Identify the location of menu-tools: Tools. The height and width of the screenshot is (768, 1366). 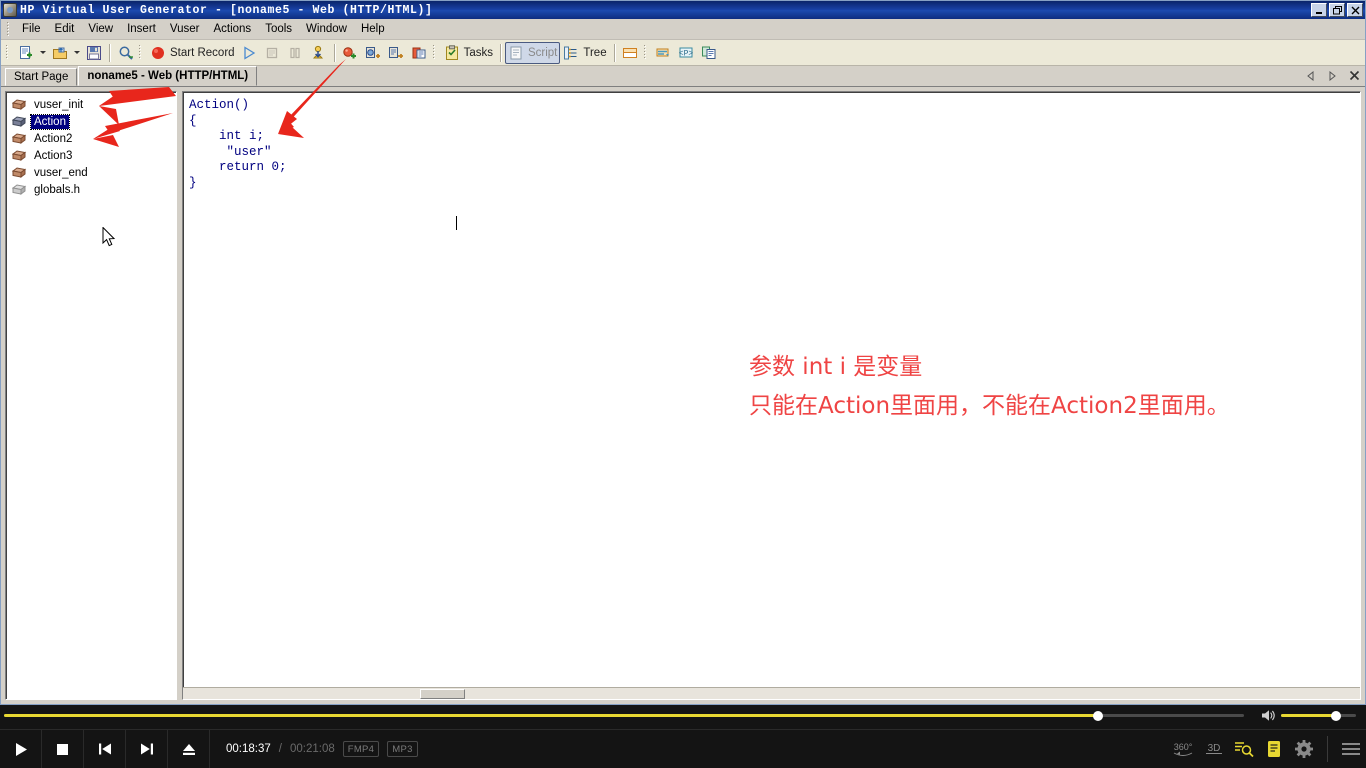
(278, 29).